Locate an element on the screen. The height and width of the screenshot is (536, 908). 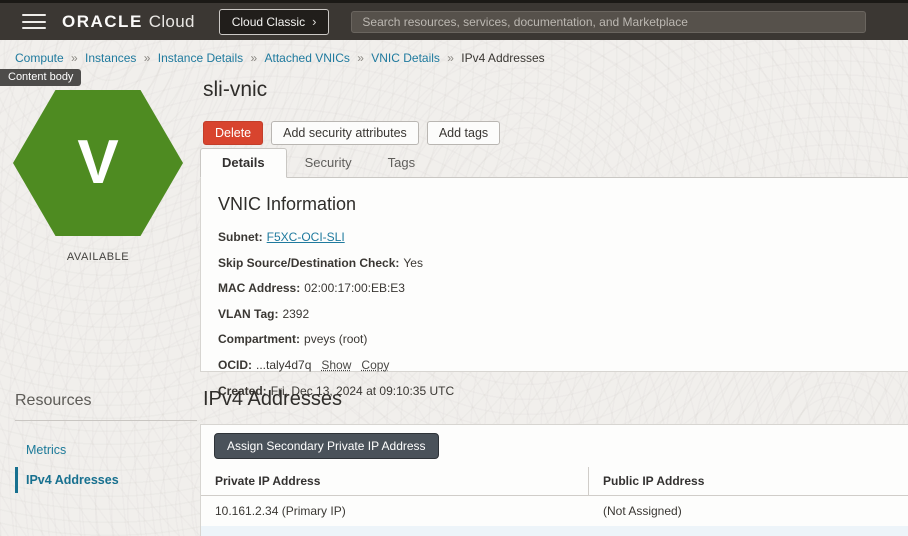
search-bar is located at coordinates (609, 21).